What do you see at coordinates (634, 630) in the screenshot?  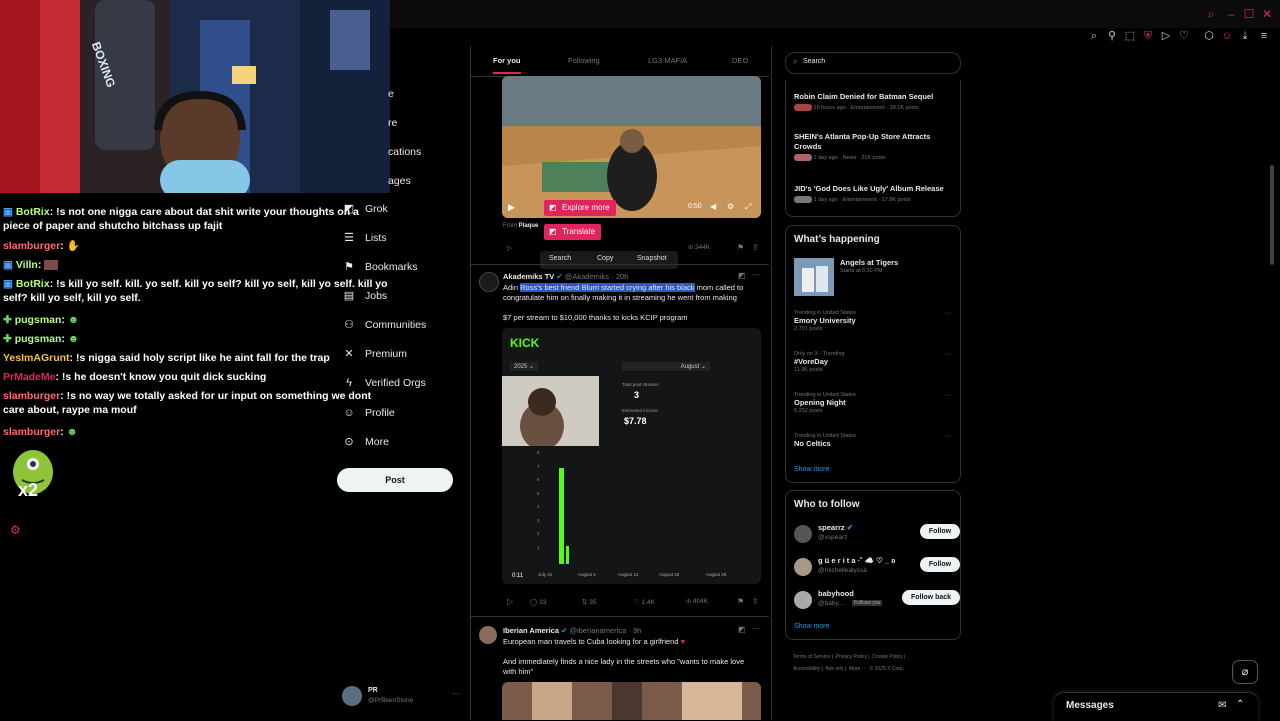 I see `tweet-time: · 9h` at bounding box center [634, 630].